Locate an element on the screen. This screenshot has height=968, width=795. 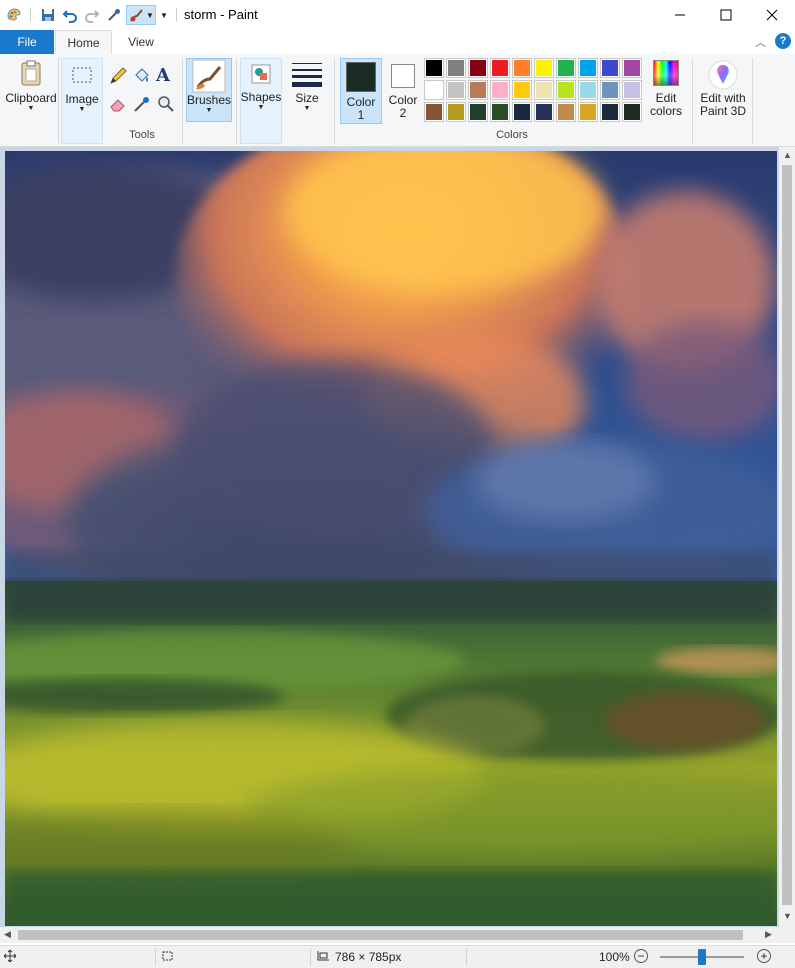
zoom-out-button: − is located at coordinates (641, 956).